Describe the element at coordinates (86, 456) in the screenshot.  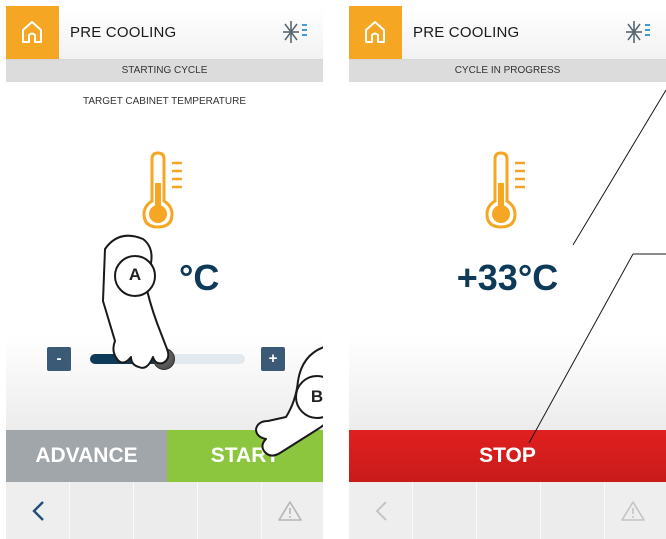
I see `advance-button: ADVANCE` at that location.